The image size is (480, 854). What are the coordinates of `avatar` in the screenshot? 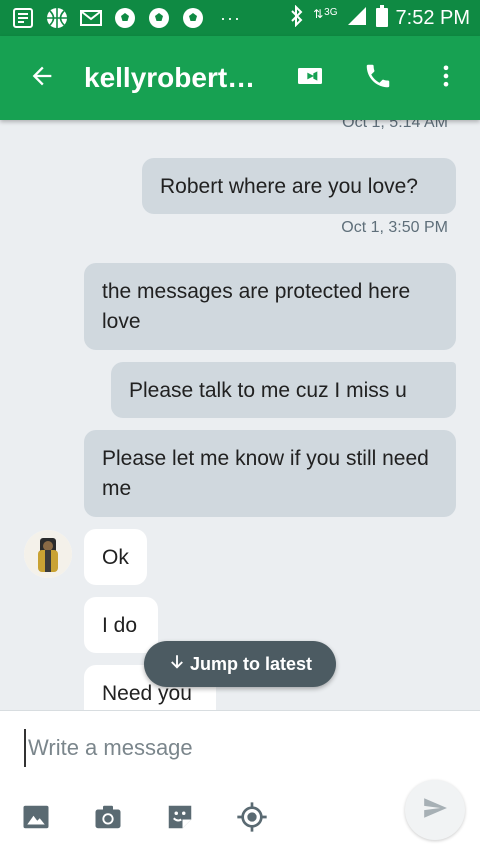 It's located at (48, 554).